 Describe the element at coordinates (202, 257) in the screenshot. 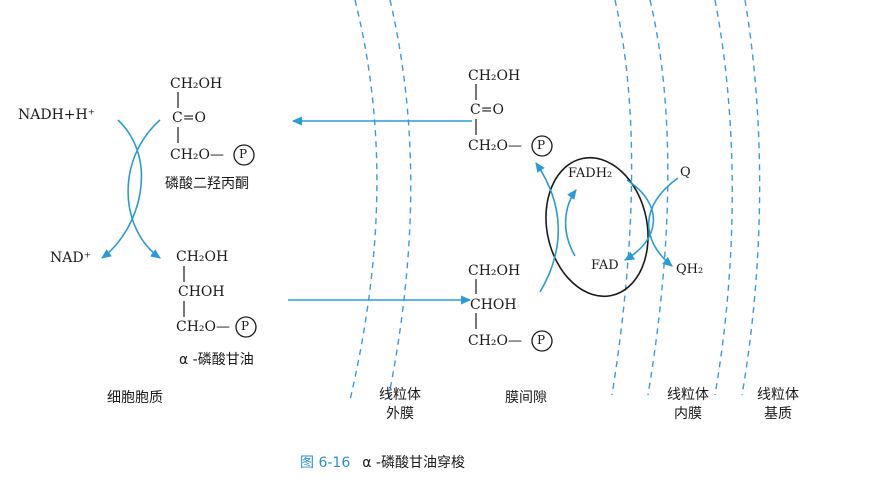

I see `g3p-ch2oh-cytosol: CH₂OH` at that location.